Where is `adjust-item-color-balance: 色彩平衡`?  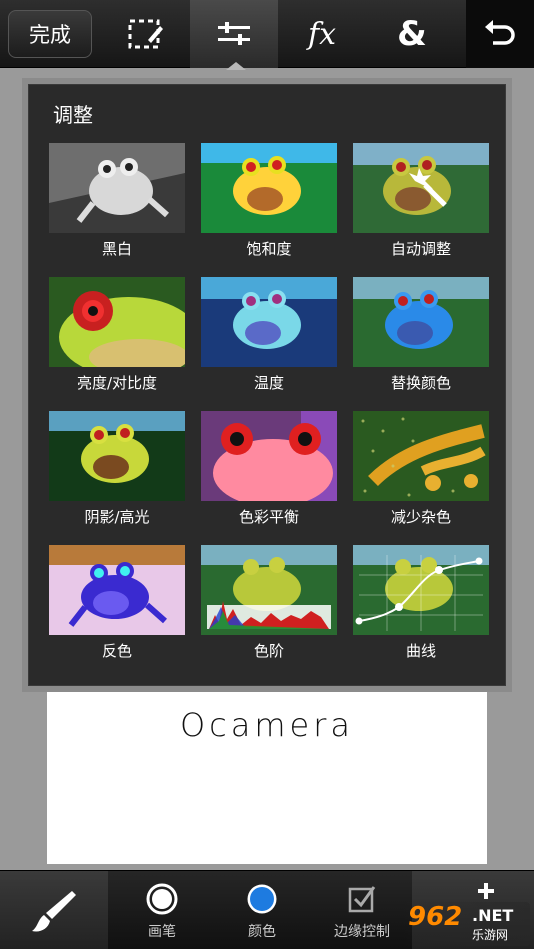
adjust-item-color-balance: 色彩平衡 is located at coordinates (269, 473).